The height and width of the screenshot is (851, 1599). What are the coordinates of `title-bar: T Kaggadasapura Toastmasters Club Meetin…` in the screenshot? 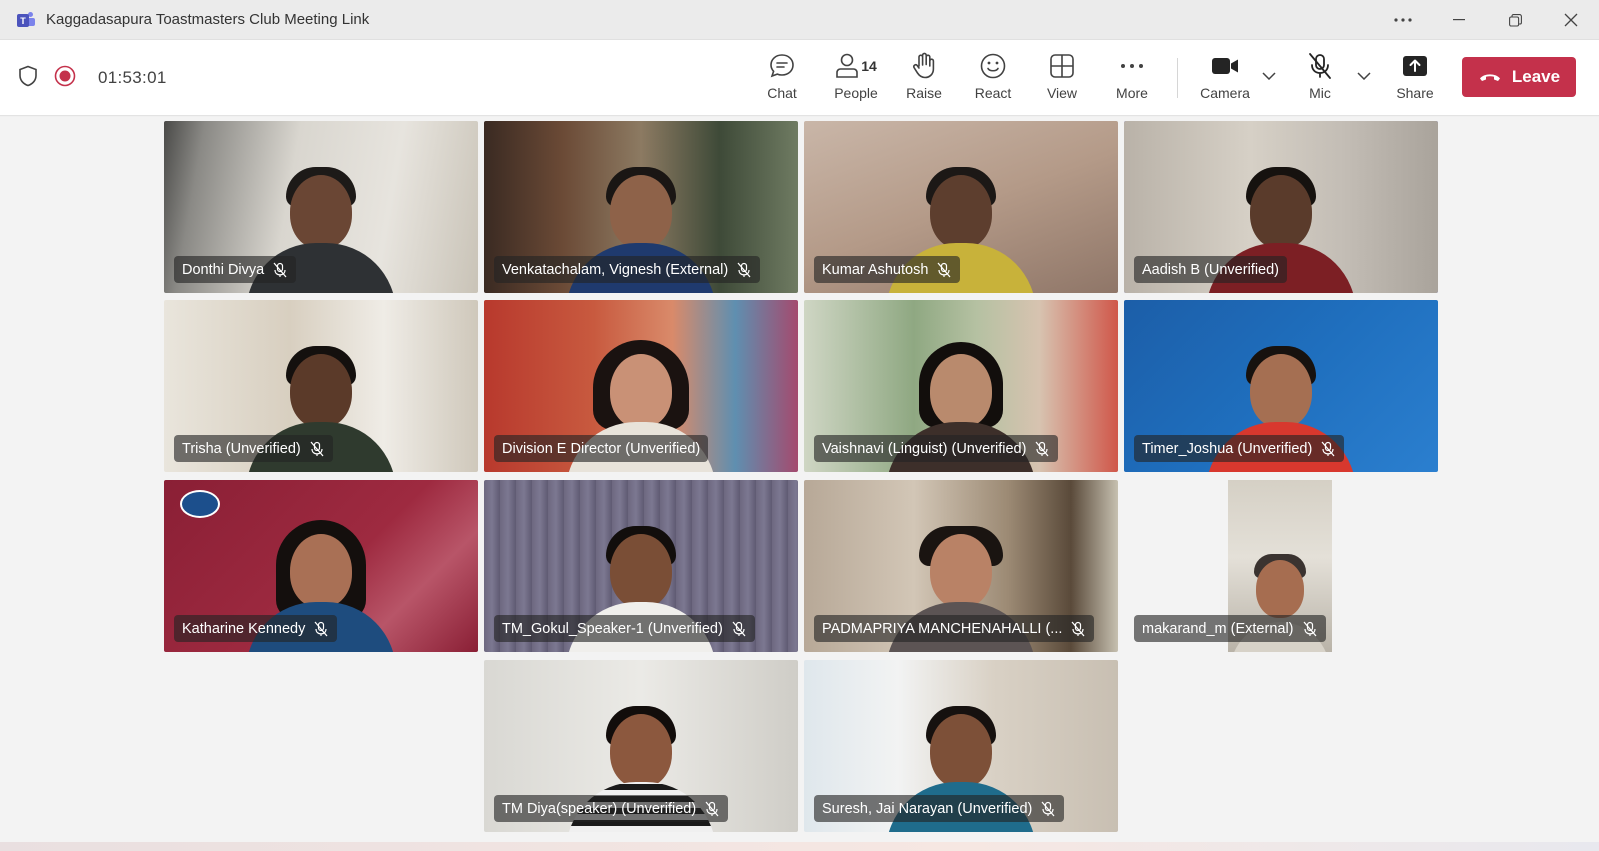 It's located at (799, 20).